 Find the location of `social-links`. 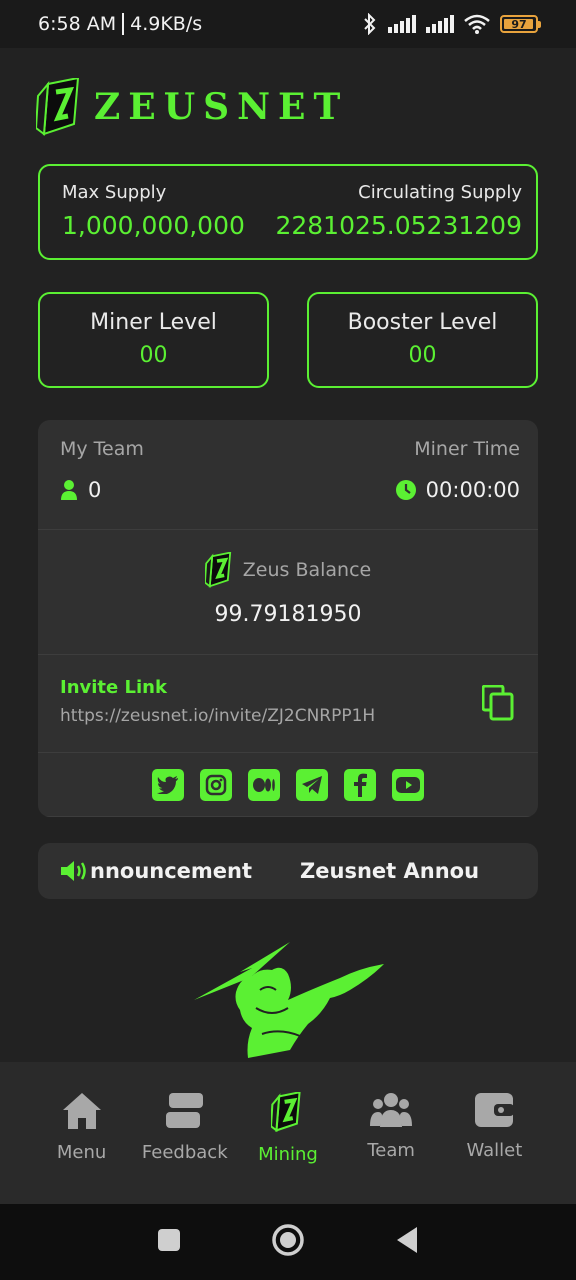

social-links is located at coordinates (288, 785).